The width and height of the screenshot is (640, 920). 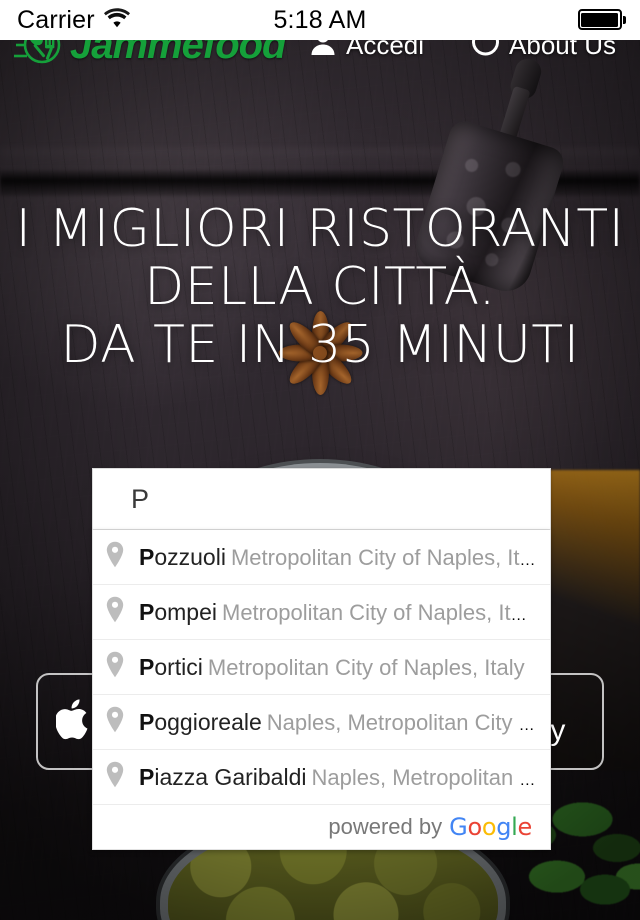 What do you see at coordinates (185, 611) in the screenshot?
I see `suggestion-main: ompei` at bounding box center [185, 611].